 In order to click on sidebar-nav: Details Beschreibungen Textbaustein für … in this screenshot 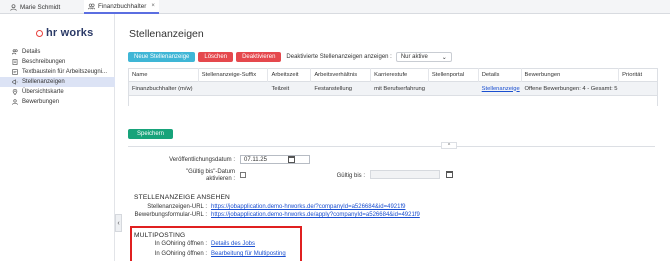, I will do `click(57, 77)`.